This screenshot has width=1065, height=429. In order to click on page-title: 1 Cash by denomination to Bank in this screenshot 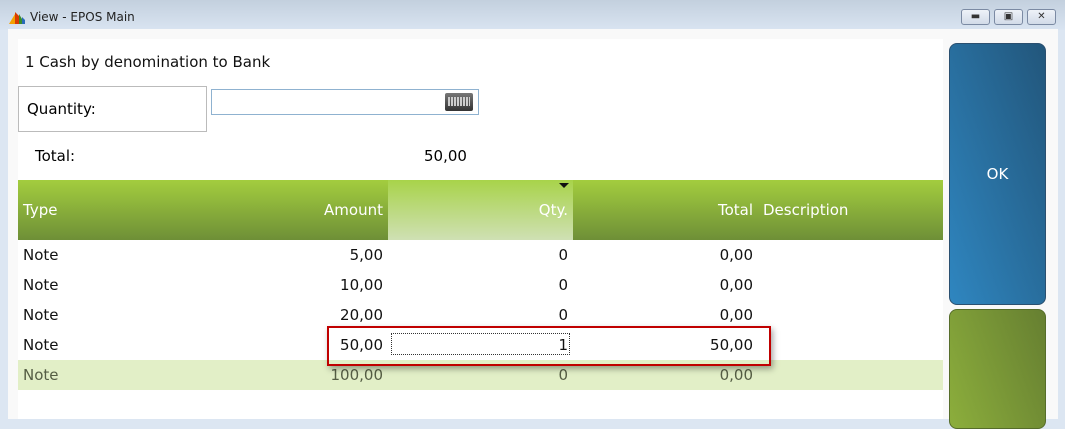, I will do `click(148, 62)`.